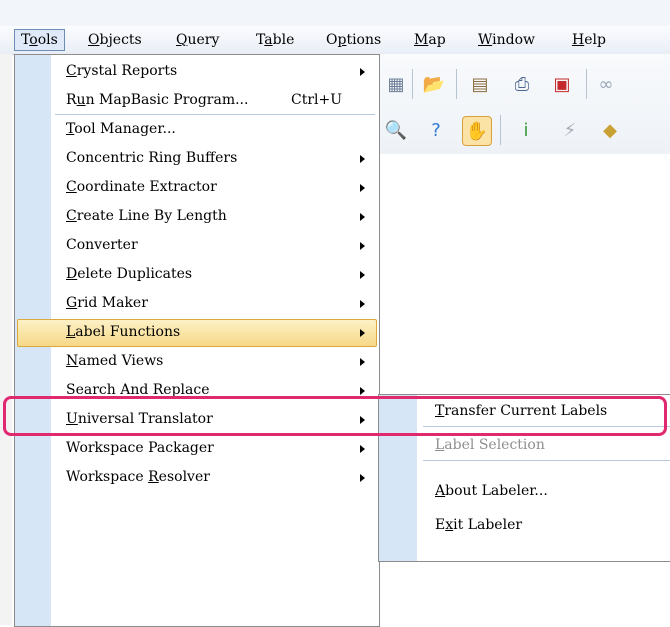 The width and height of the screenshot is (670, 627). What do you see at coordinates (589, 40) in the screenshot?
I see `menu-help: Help` at bounding box center [589, 40].